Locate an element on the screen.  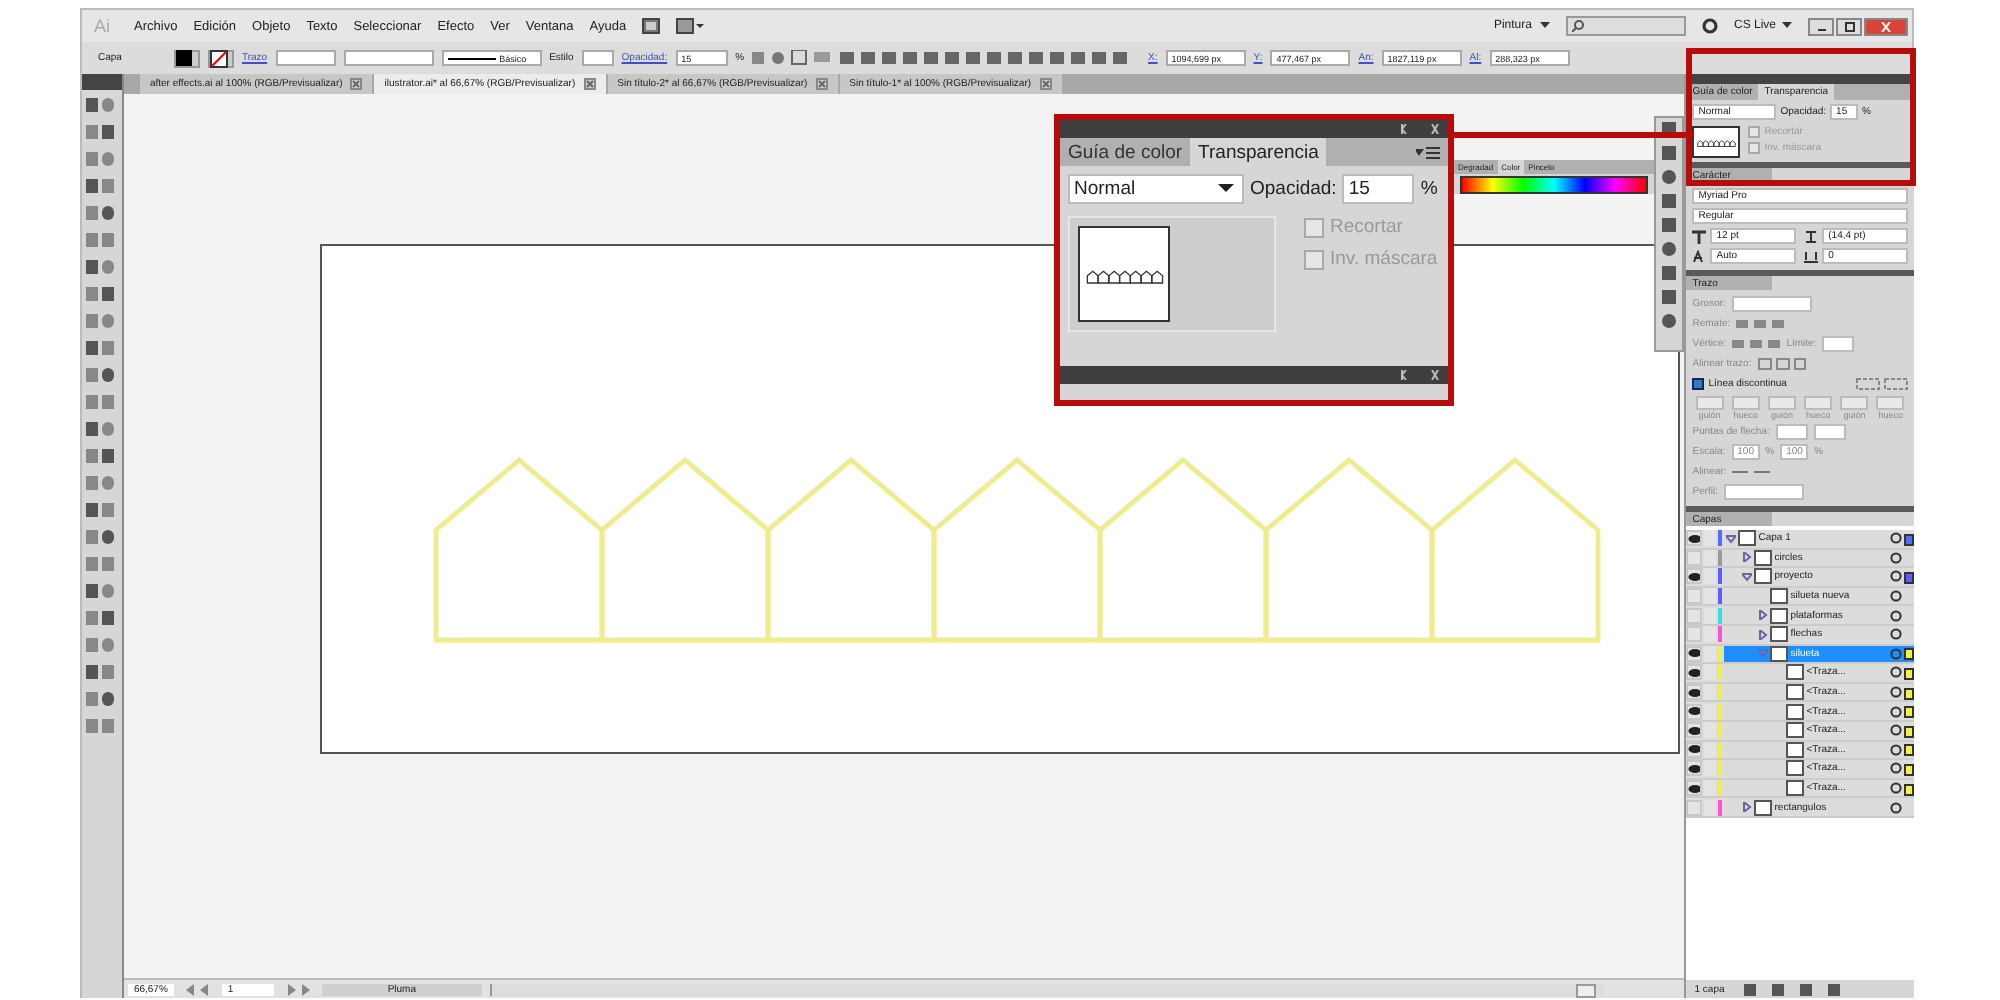
search-icon is located at coordinates (1577, 26).